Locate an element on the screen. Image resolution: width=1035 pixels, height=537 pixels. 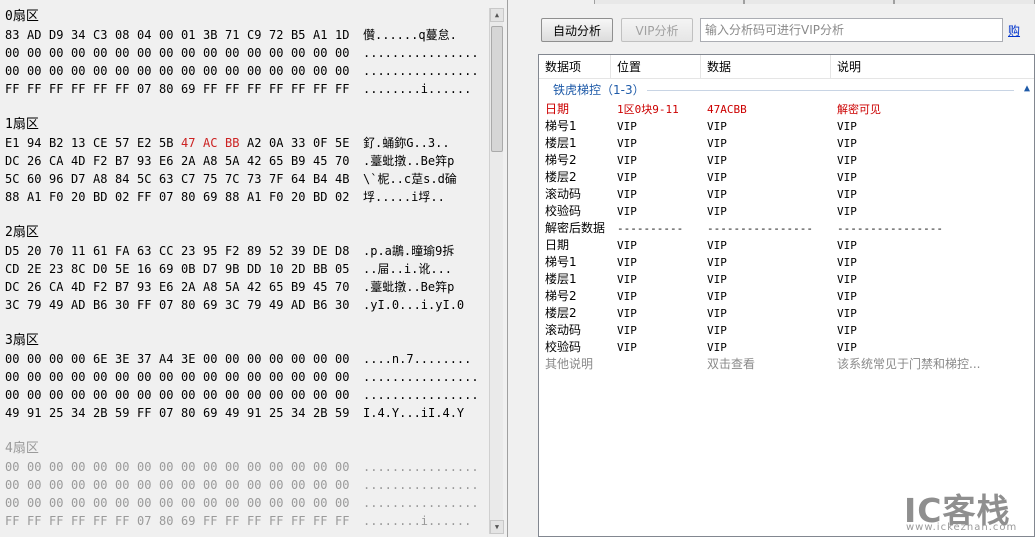
hex-byte: 0B is located at coordinates (192, 269).